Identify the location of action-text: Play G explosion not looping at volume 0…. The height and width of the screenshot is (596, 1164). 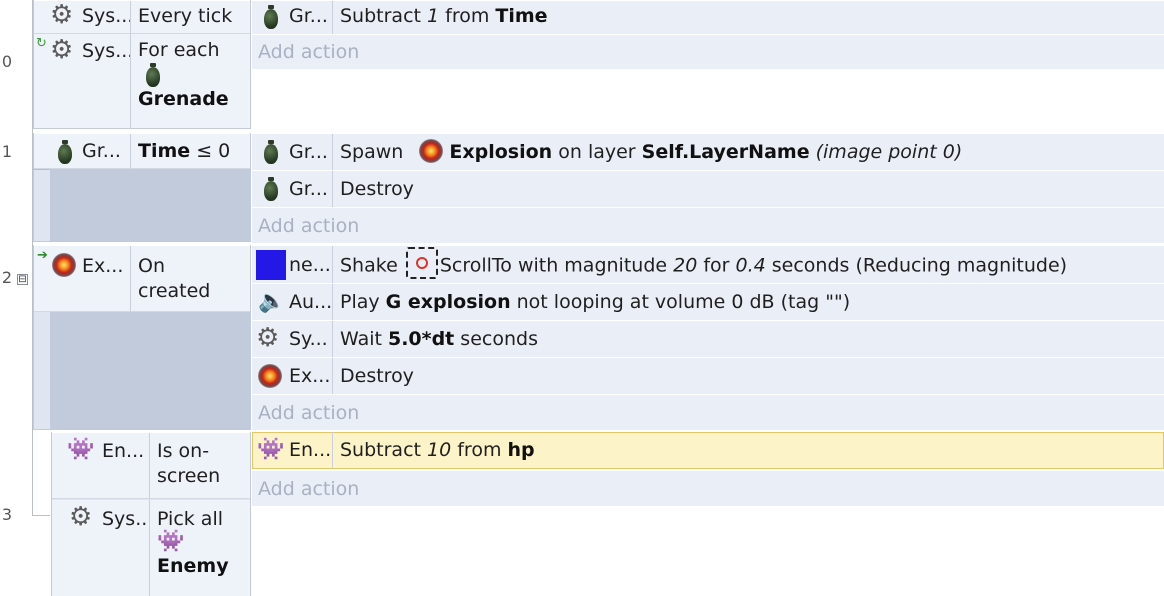
(591, 302).